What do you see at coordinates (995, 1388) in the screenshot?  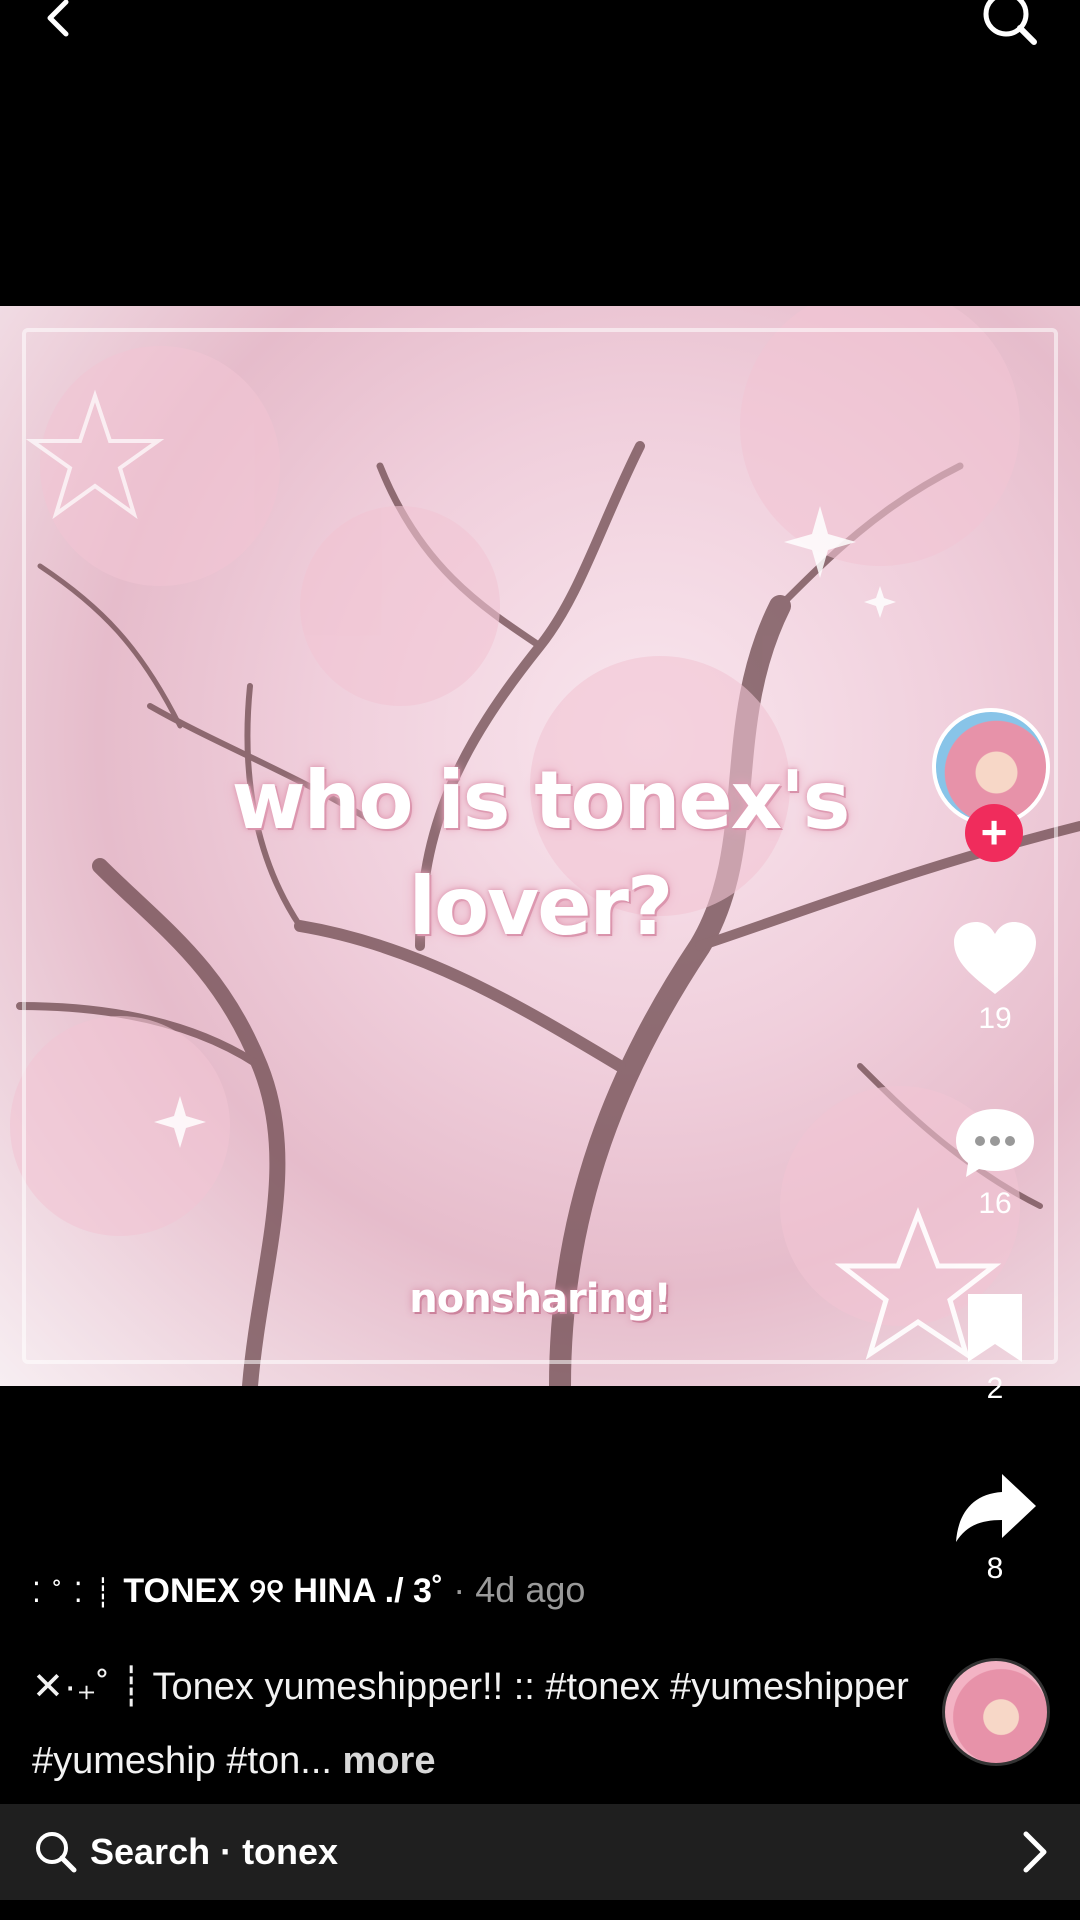 I see `favorite-count: 2` at bounding box center [995, 1388].